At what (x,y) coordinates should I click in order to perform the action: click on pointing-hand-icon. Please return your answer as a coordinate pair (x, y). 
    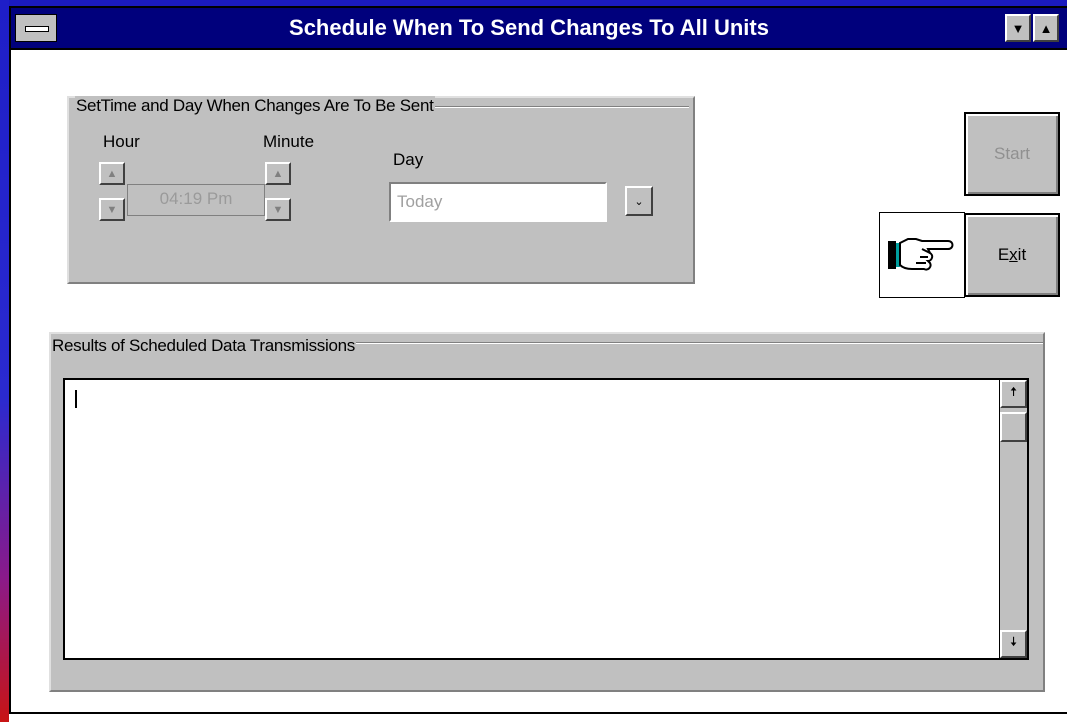
    Looking at the image, I should click on (921, 254).